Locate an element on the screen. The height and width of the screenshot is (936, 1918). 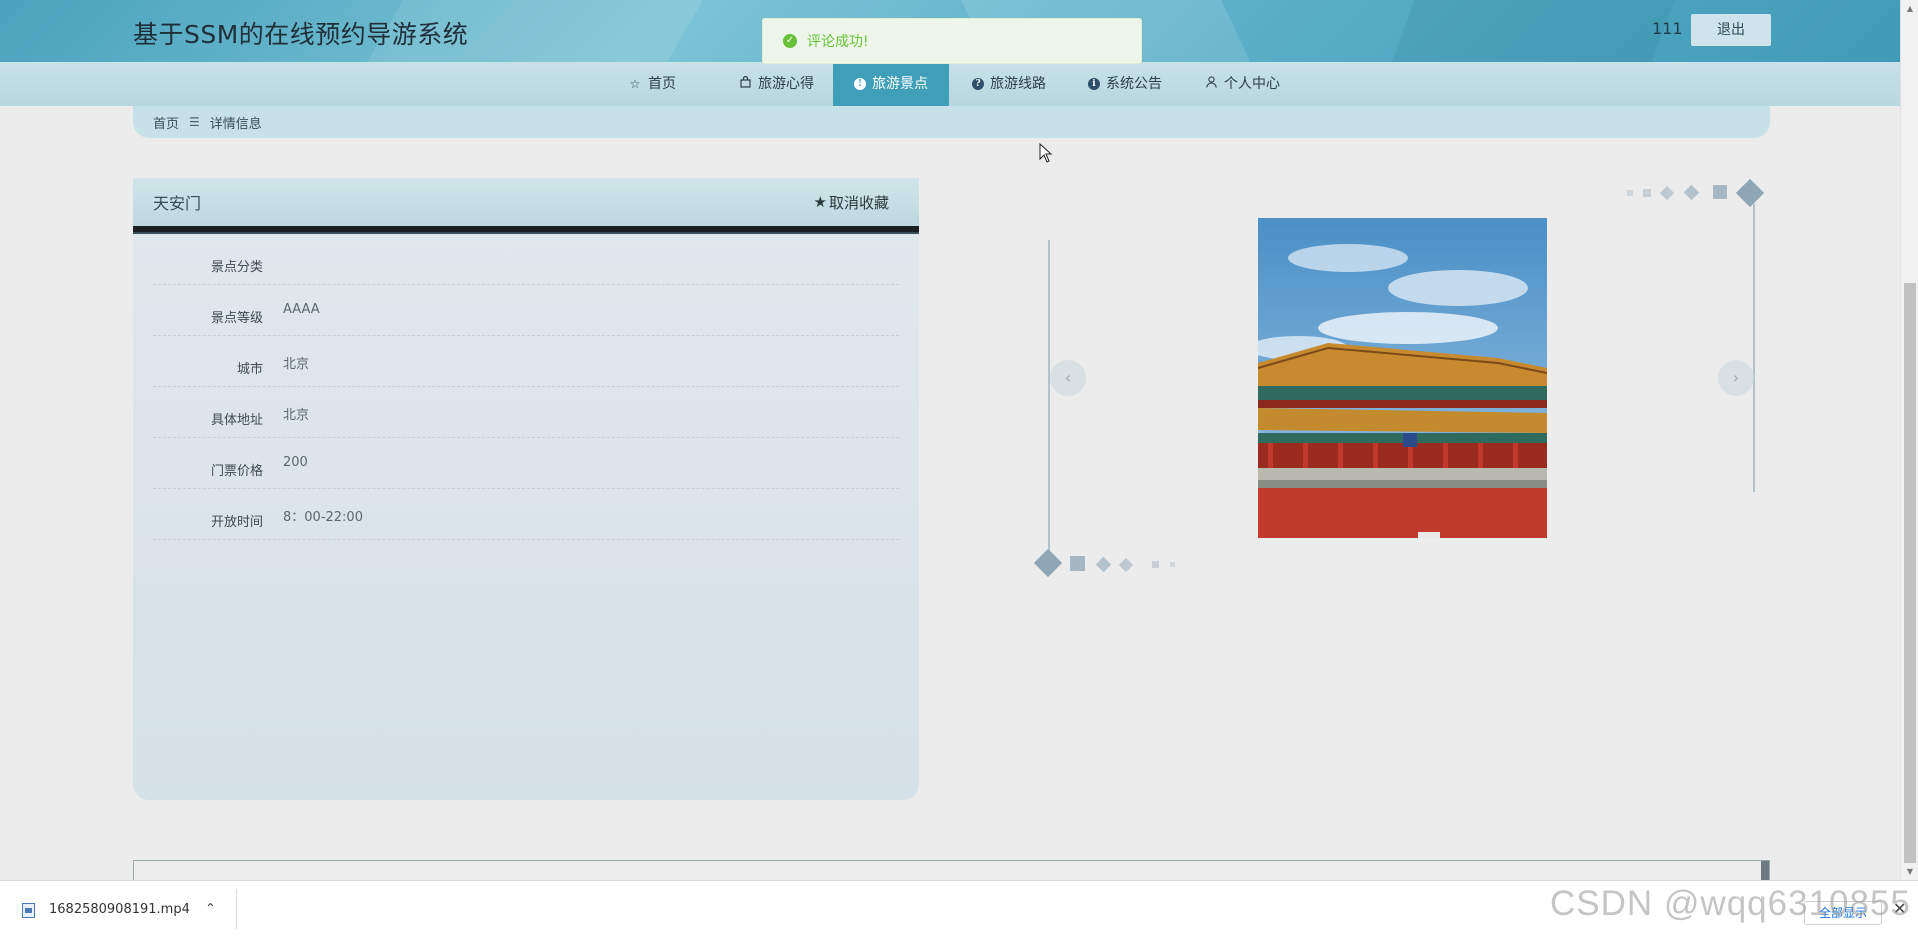
unfavorite-button: ★ 取消收藏 is located at coordinates (851, 202).